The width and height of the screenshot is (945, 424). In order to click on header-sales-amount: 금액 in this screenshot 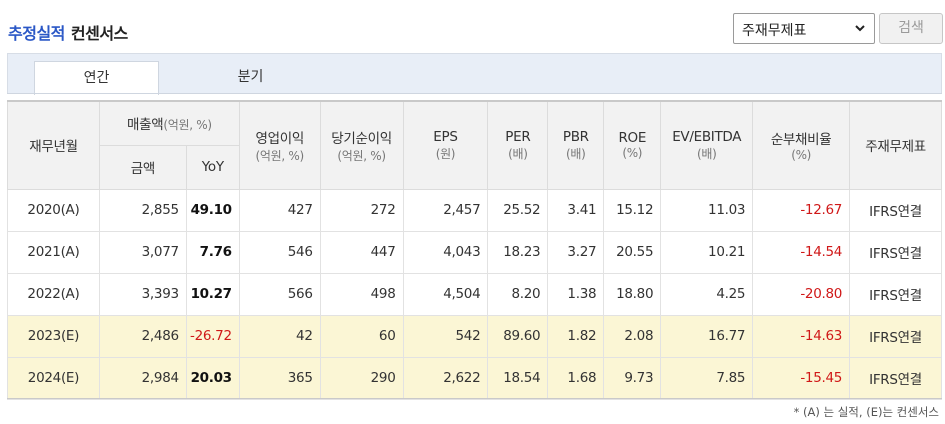, I will do `click(142, 167)`.